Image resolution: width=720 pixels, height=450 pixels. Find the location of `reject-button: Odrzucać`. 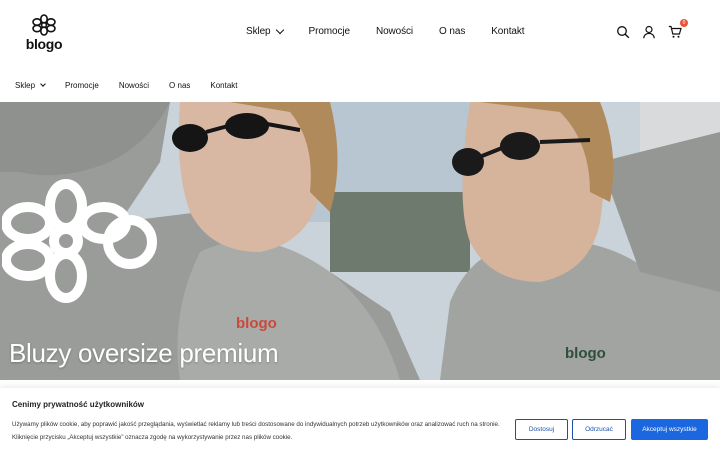

reject-button: Odrzucać is located at coordinates (599, 429).